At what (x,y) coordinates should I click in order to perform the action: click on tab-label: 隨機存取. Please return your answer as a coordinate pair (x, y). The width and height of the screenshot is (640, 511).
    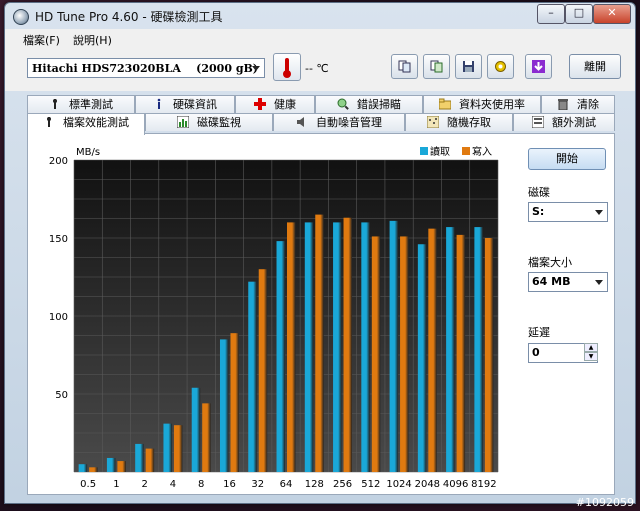
    Looking at the image, I should click on (469, 122).